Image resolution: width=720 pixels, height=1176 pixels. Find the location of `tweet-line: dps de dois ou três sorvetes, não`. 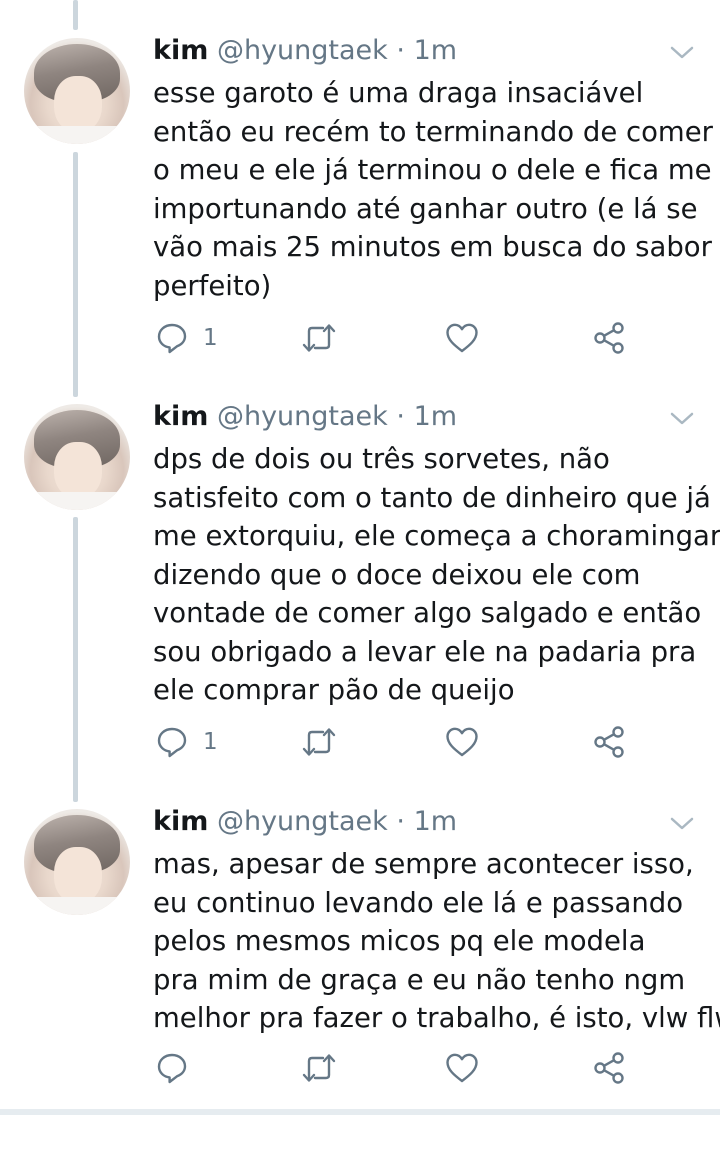

tweet-line: dps de dois ou três sorvetes, não is located at coordinates (381, 459).